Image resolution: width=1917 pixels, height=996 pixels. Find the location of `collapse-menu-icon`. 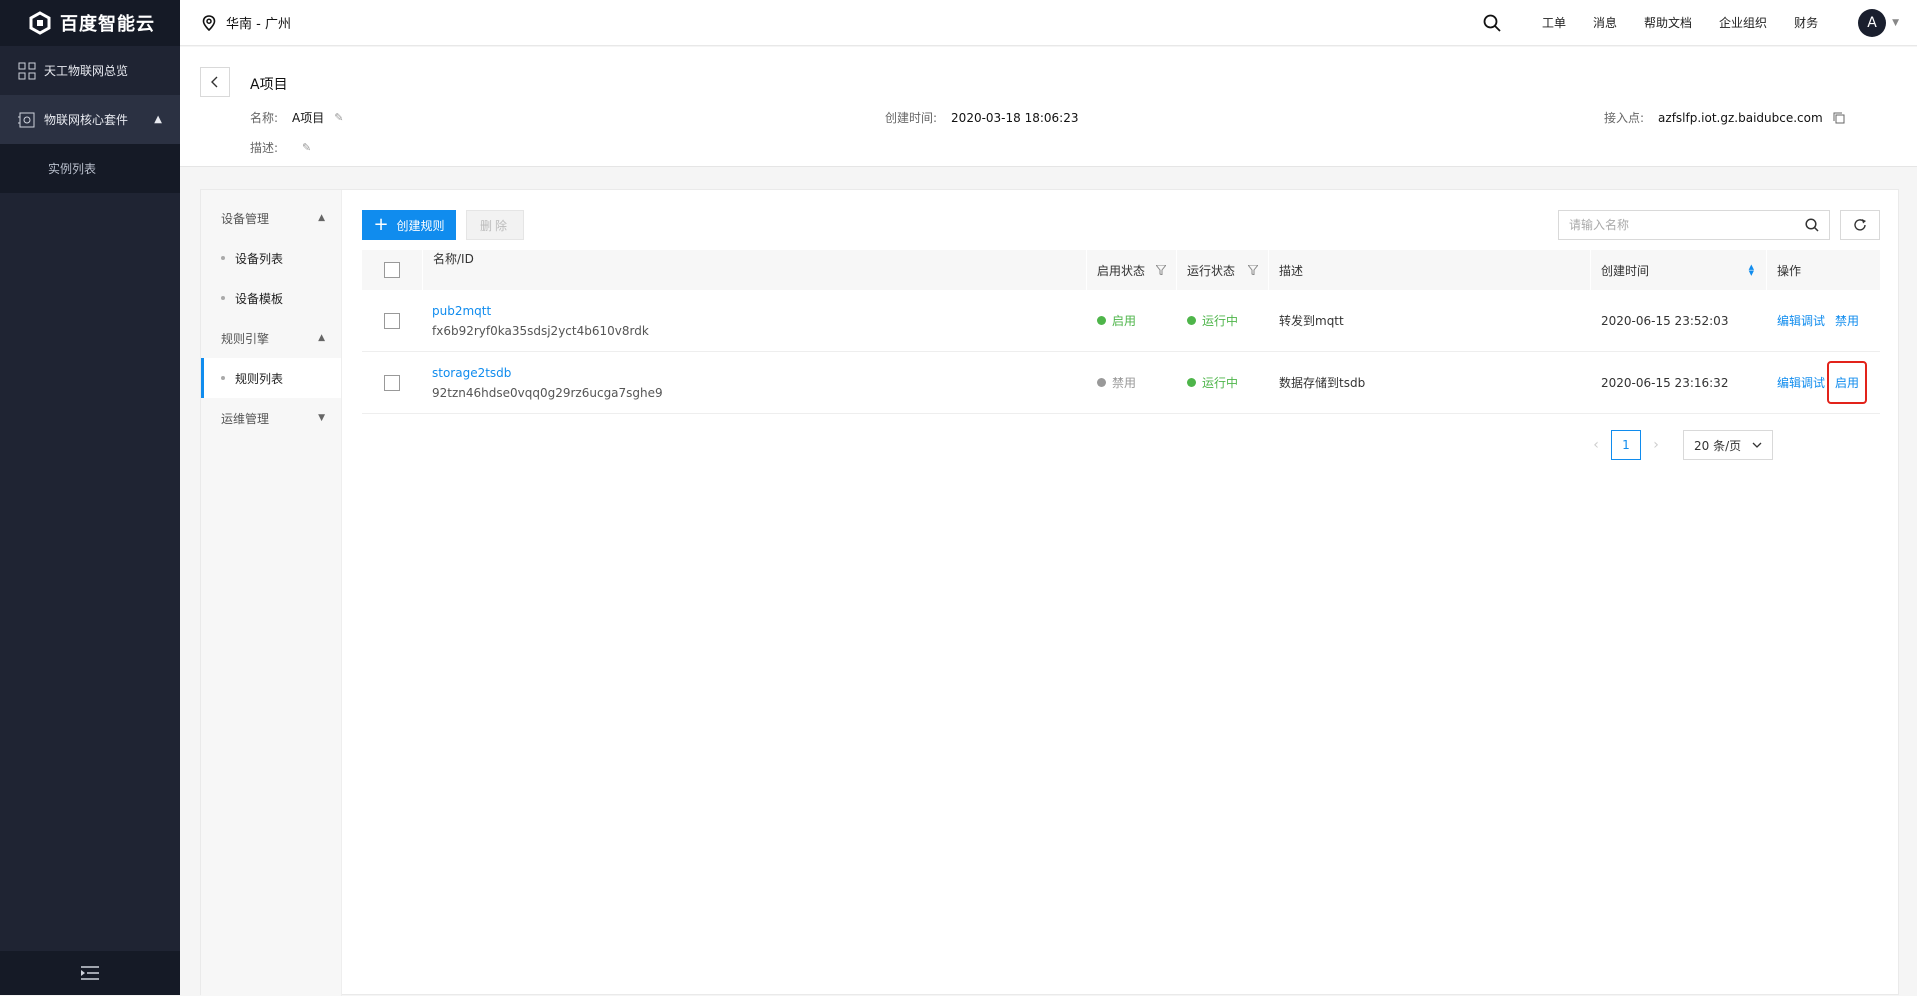

collapse-menu-icon is located at coordinates (90, 973).